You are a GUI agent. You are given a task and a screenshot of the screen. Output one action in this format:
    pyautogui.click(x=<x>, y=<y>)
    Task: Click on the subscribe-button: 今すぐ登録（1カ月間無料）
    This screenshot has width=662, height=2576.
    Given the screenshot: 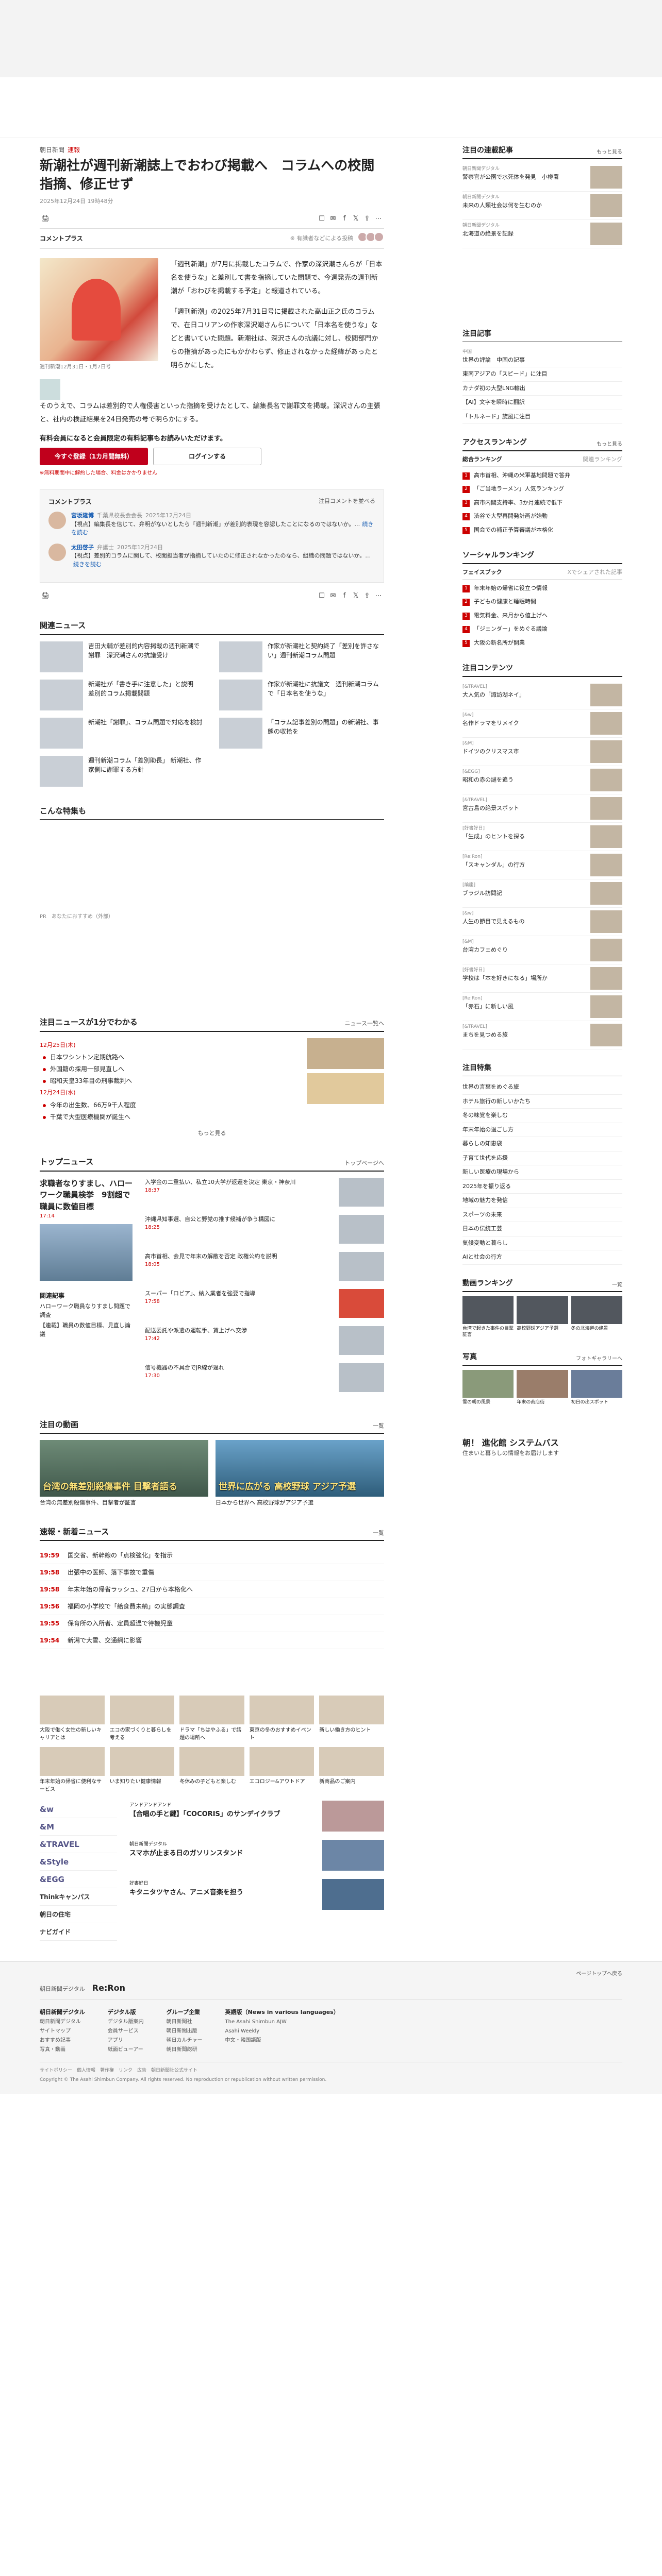 What is the action you would take?
    pyautogui.click(x=94, y=457)
    